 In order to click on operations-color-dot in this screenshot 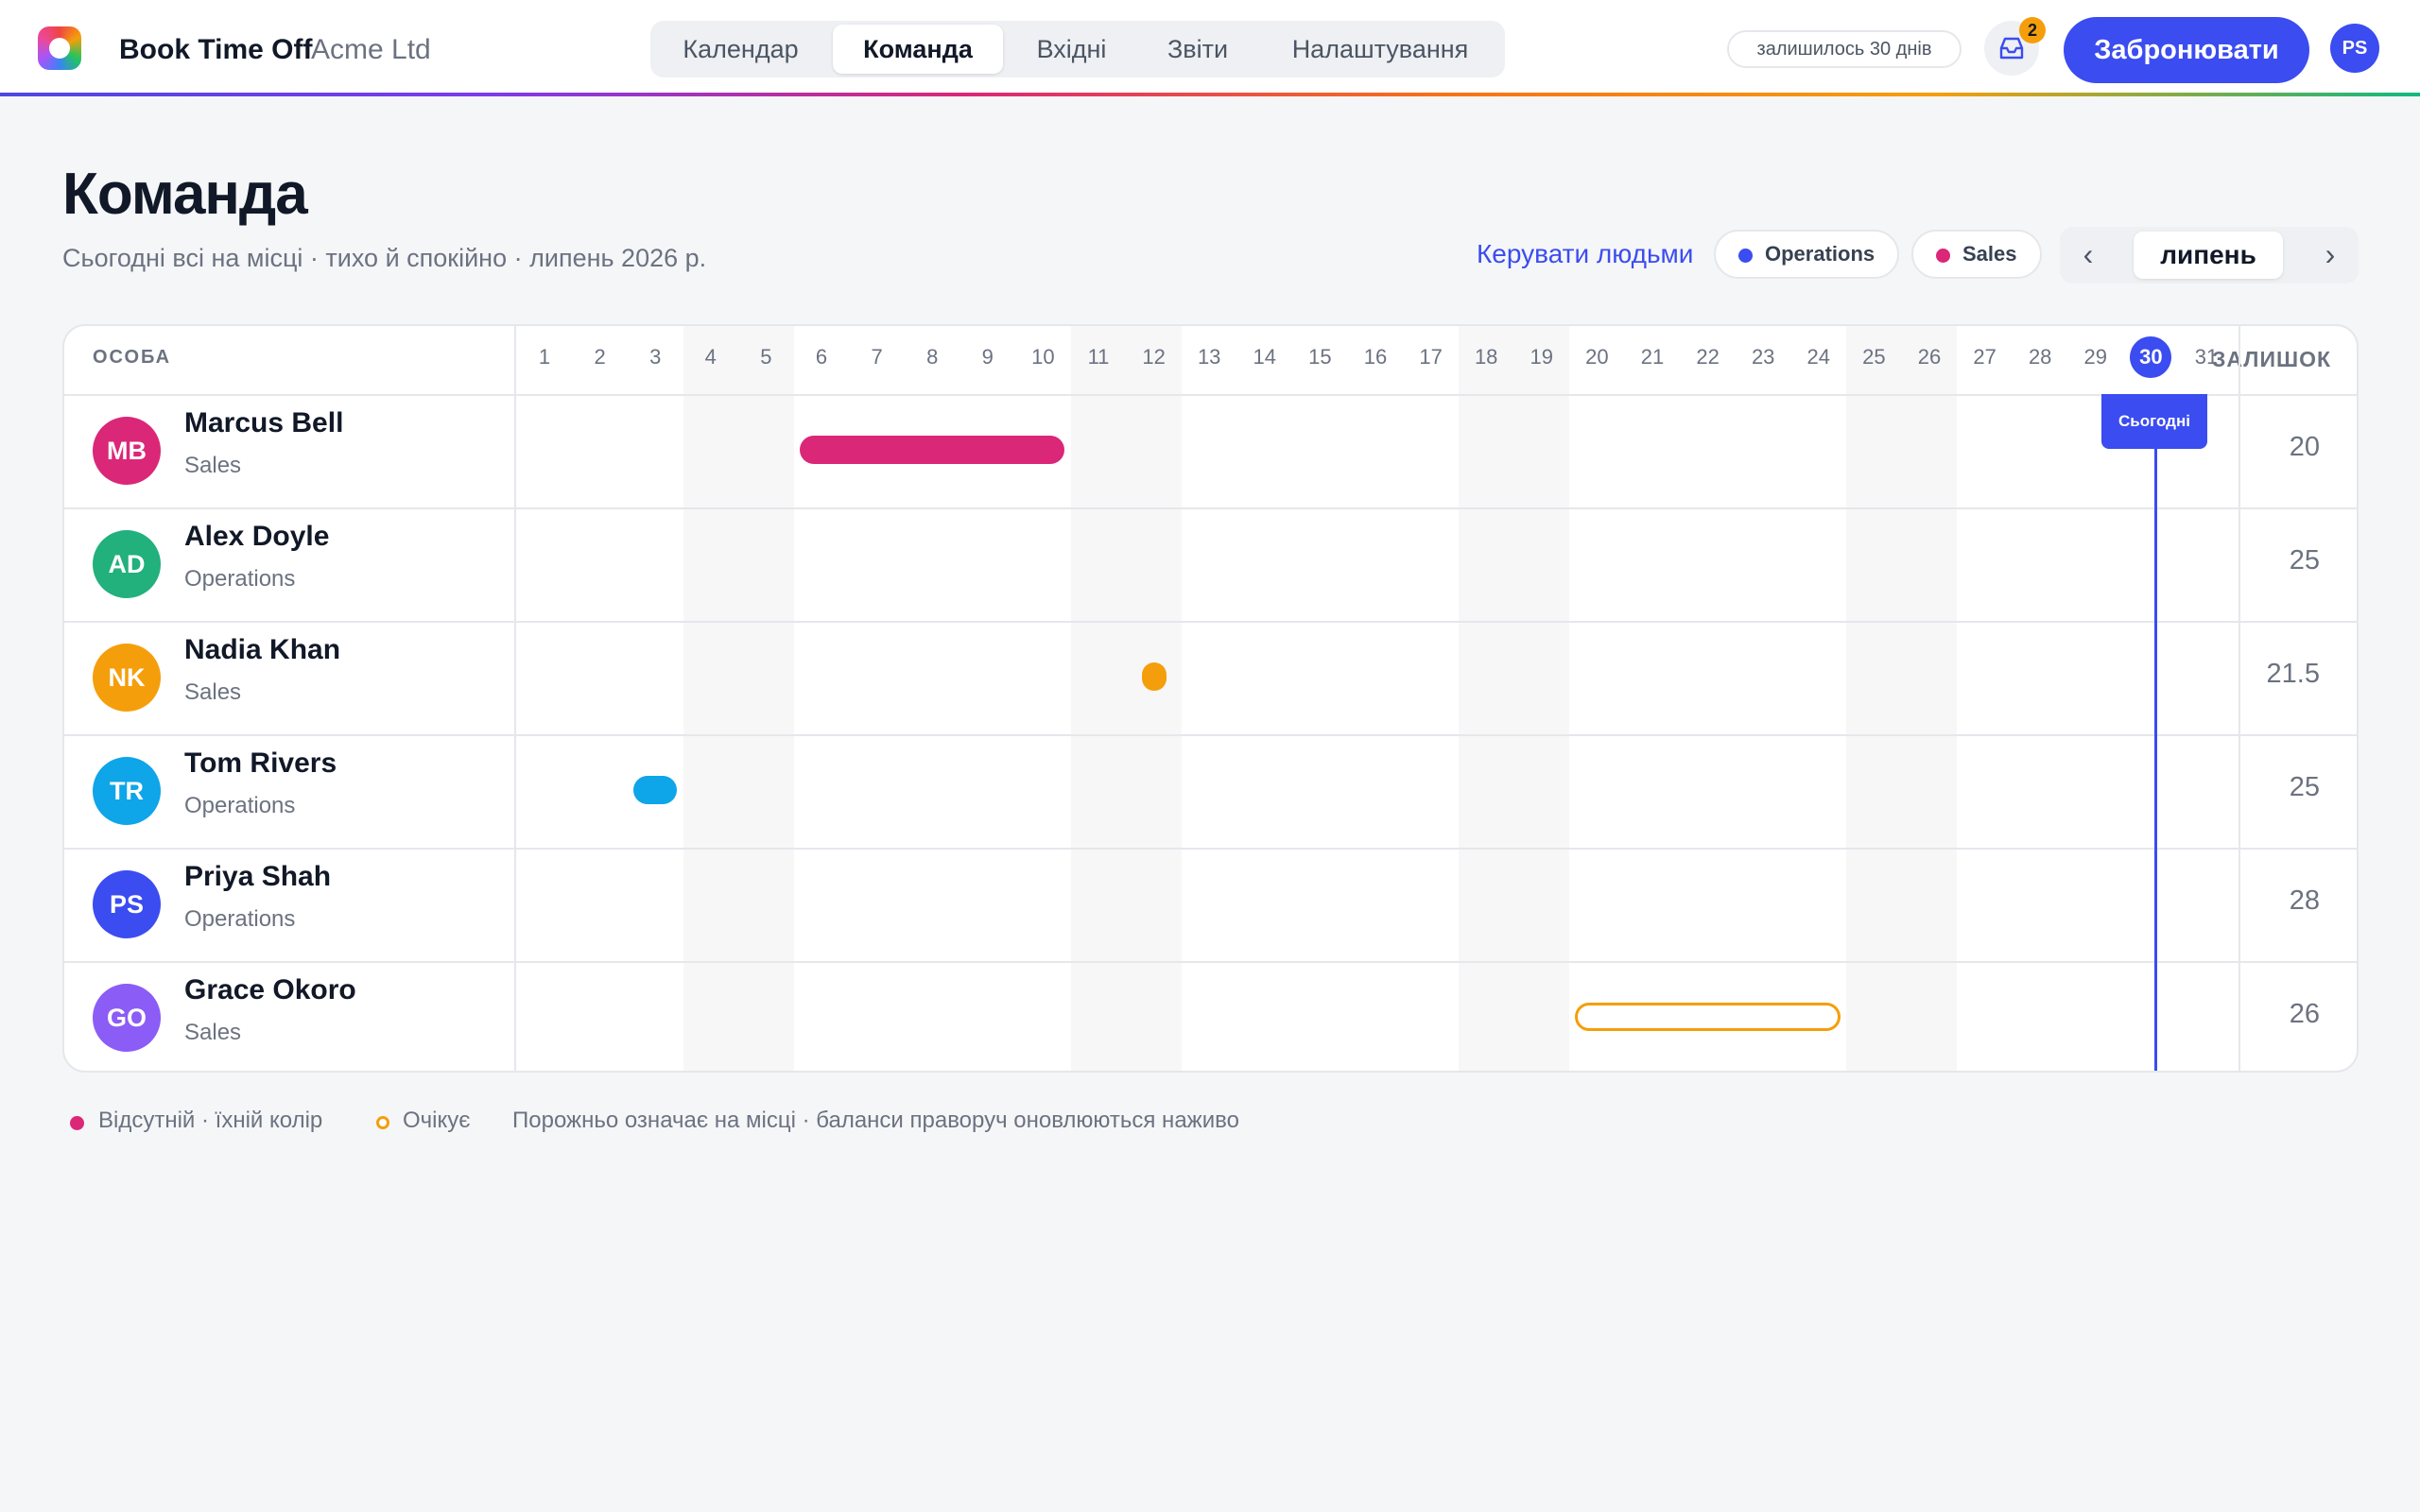, I will do `click(1745, 256)`.